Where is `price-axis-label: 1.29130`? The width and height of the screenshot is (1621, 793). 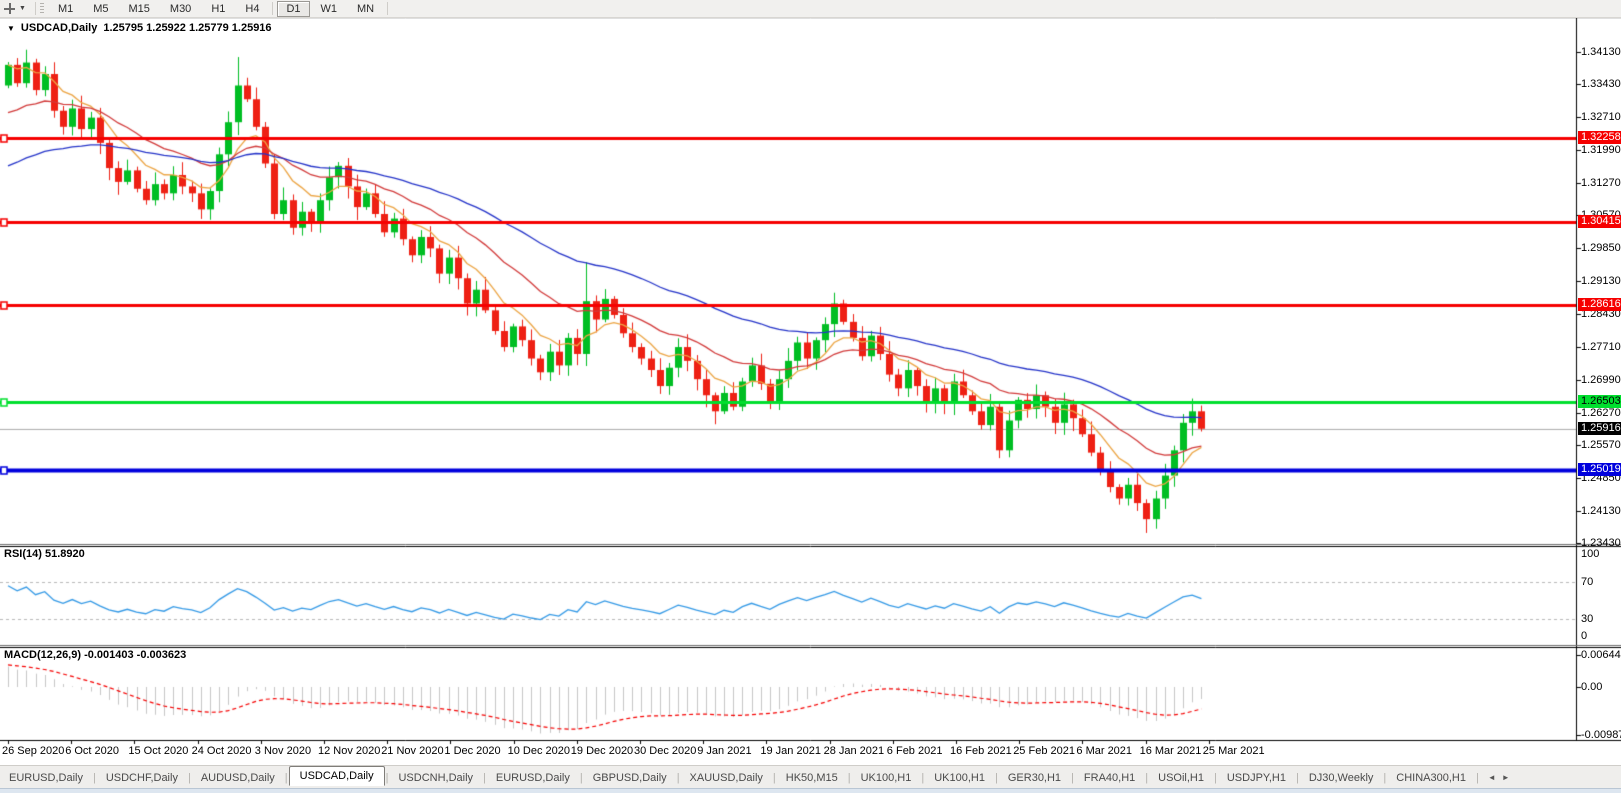 price-axis-label: 1.29130 is located at coordinates (1601, 281).